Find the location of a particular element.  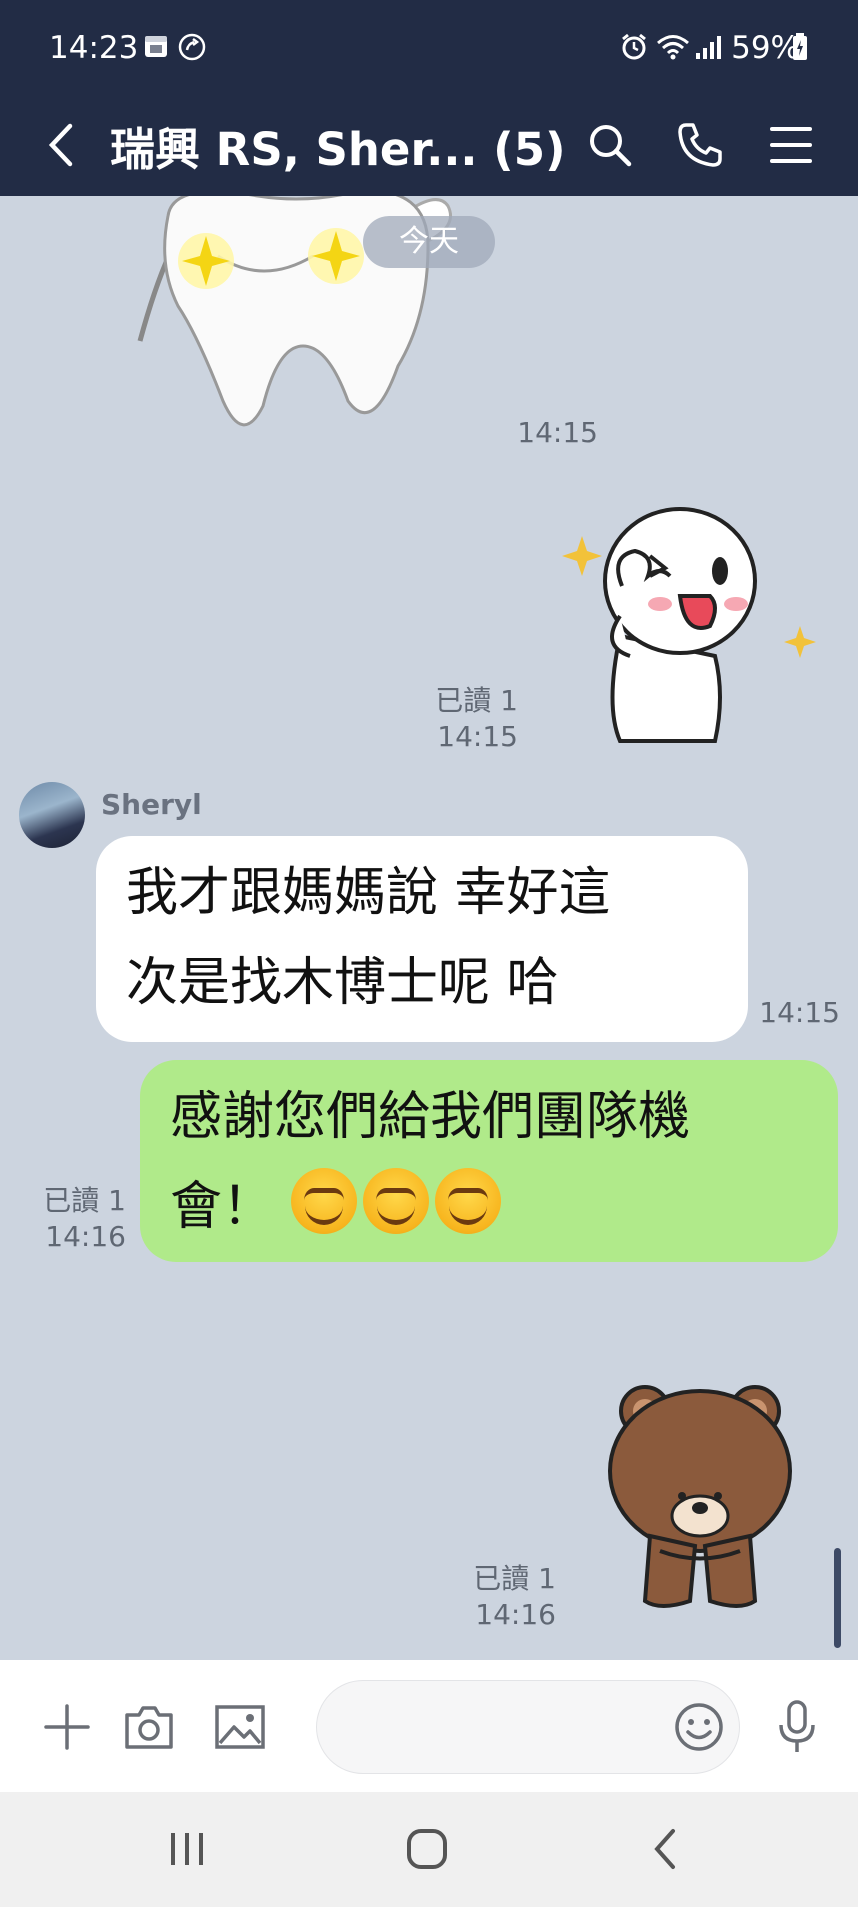

calendar-icon is located at coordinates (156, 46).